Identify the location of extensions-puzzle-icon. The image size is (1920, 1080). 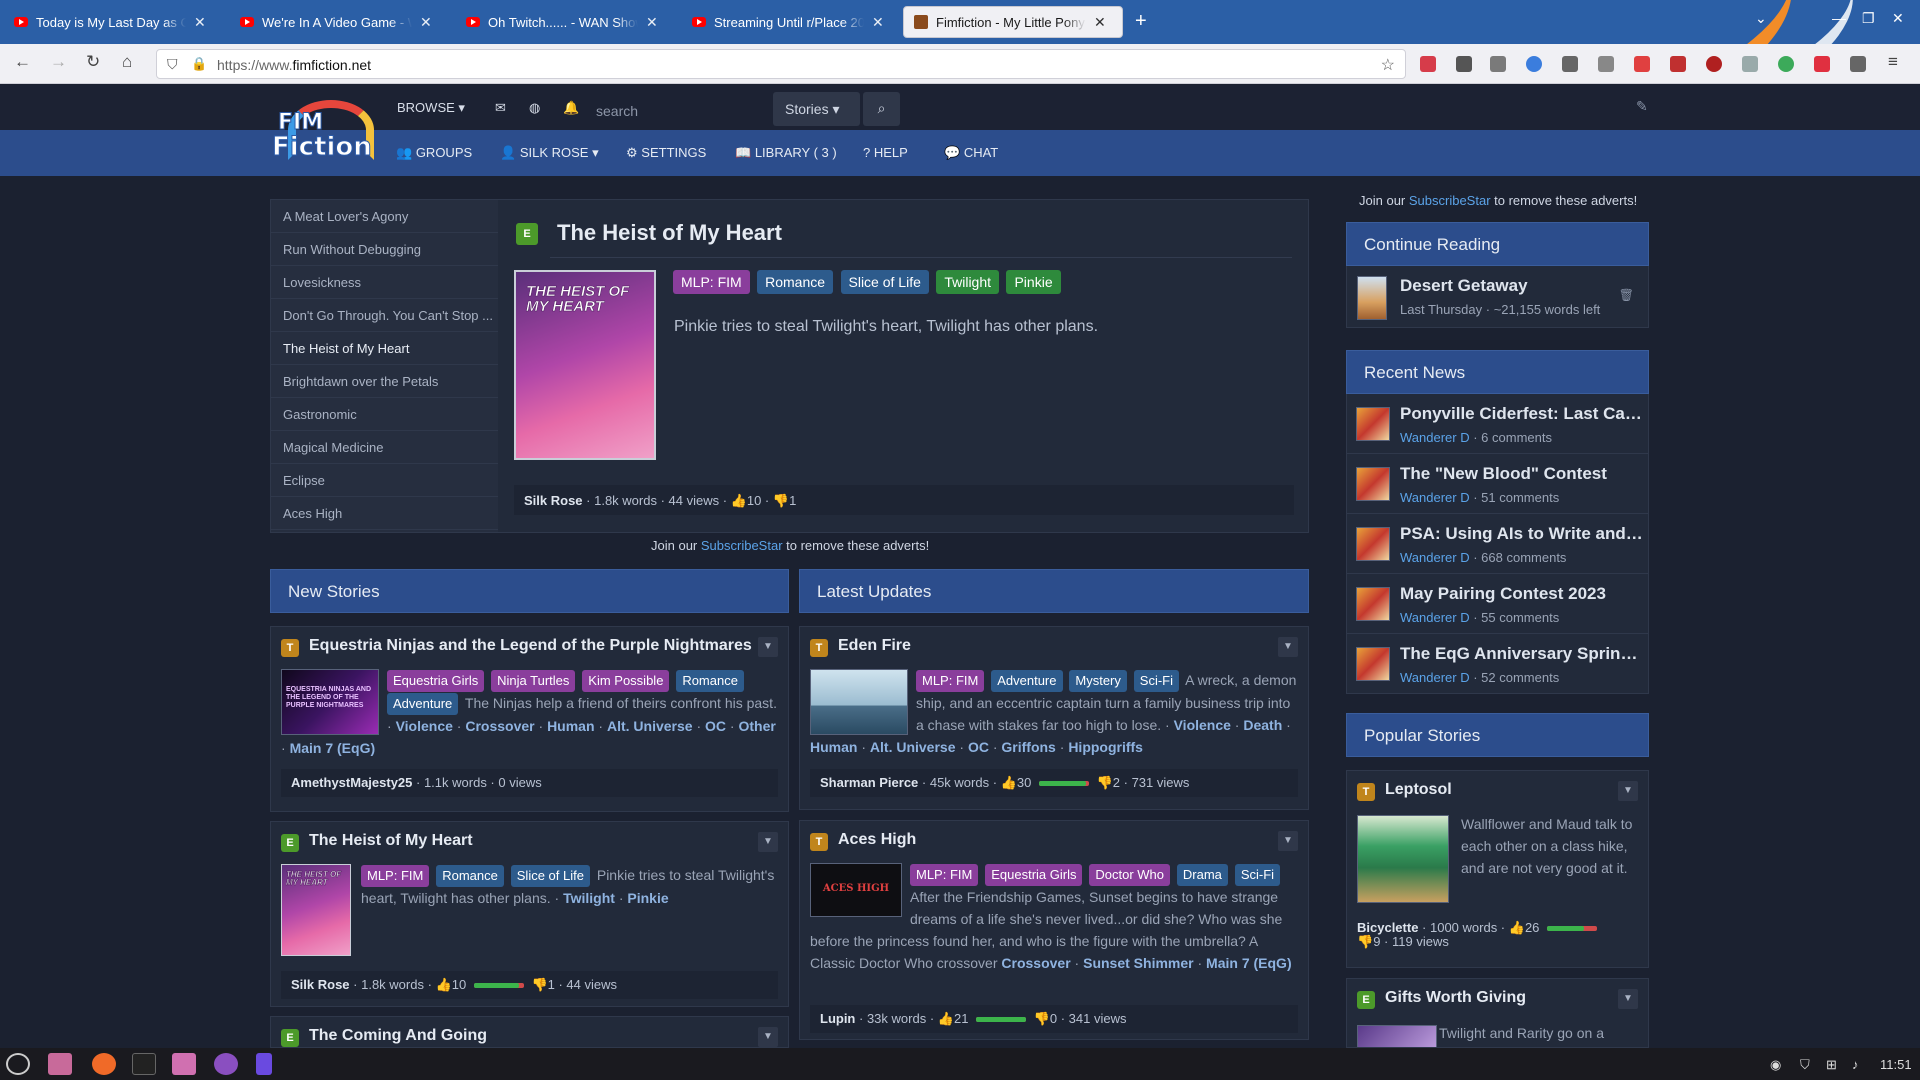
(1858, 64).